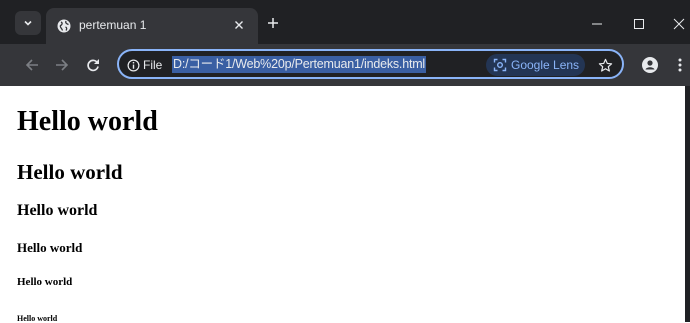  I want to click on lens-icon, so click(500, 65).